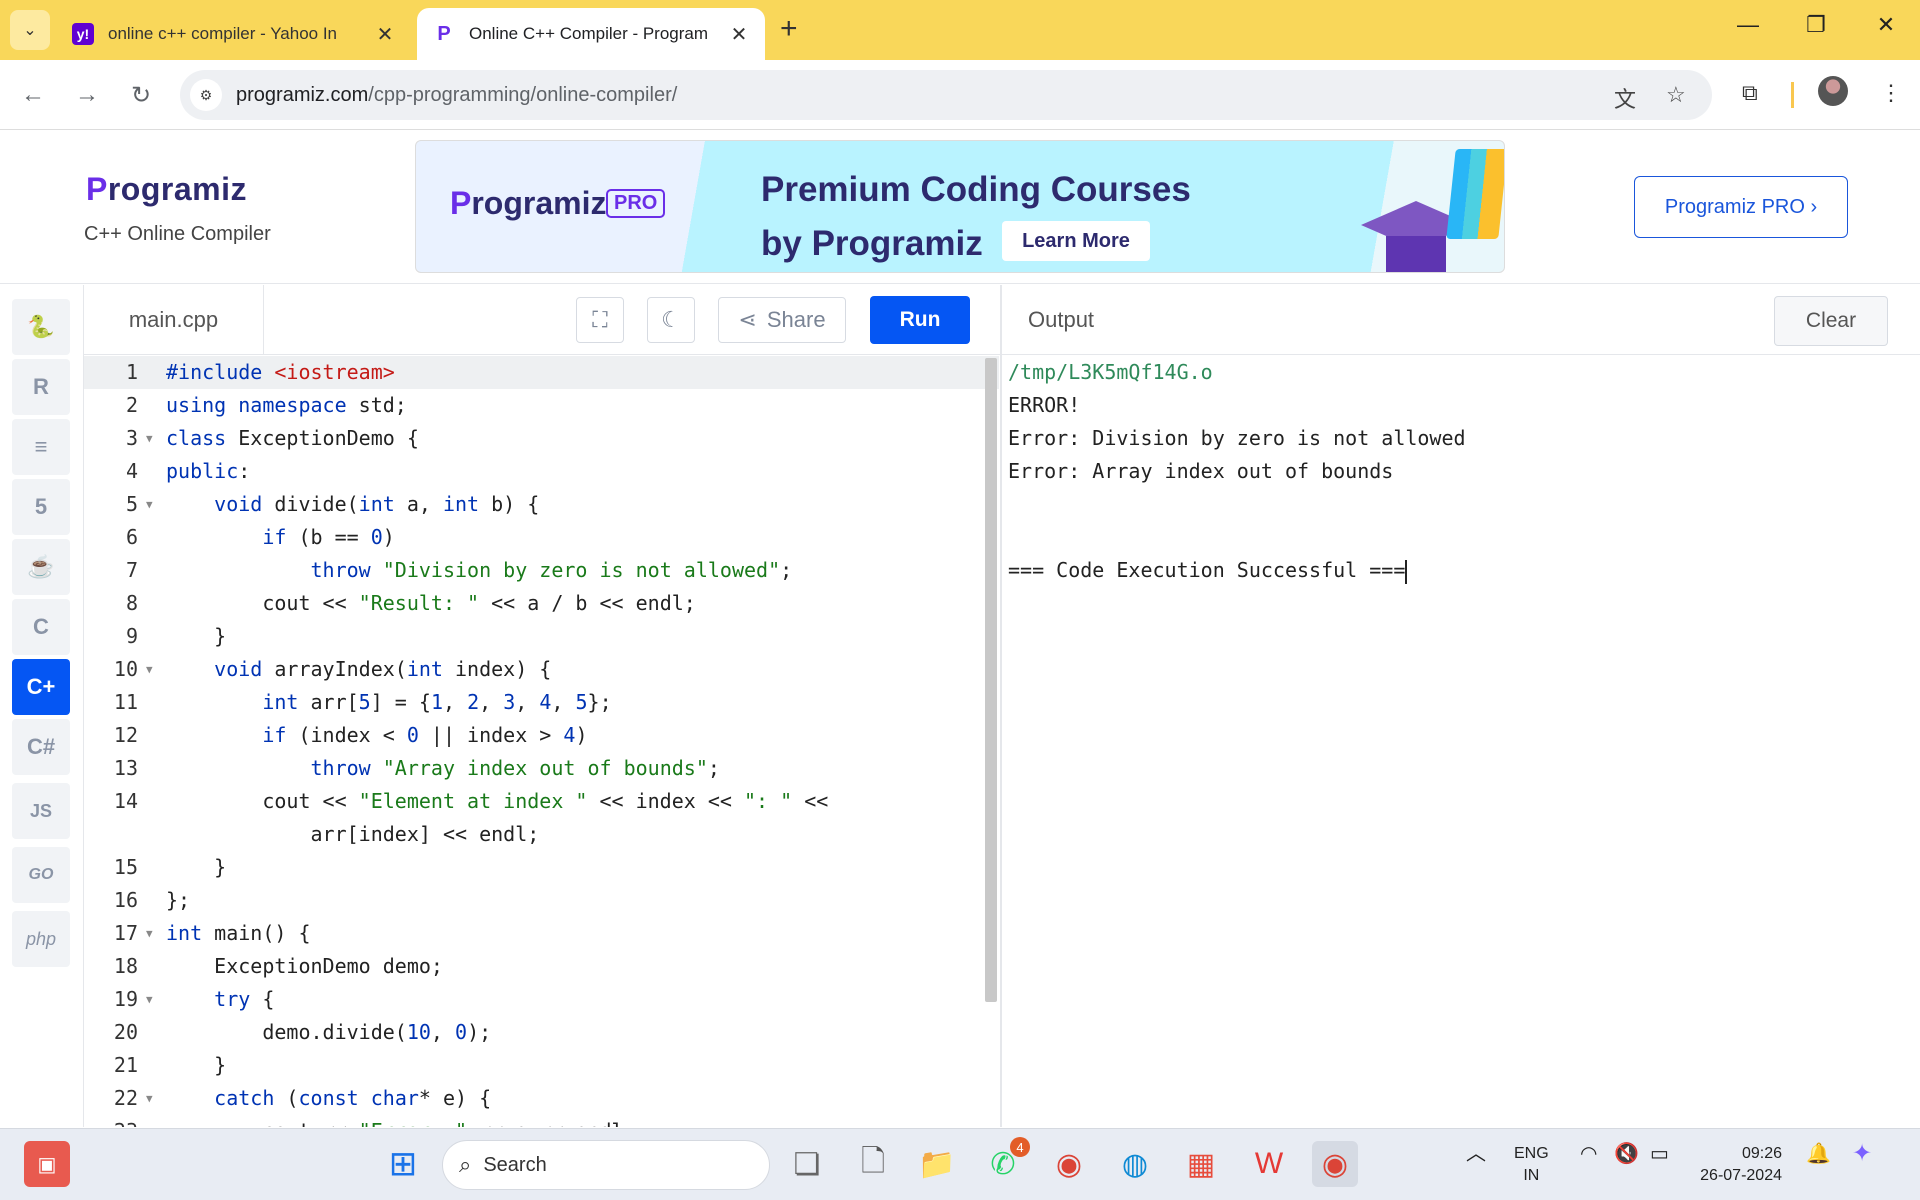  What do you see at coordinates (1269, 1164) in the screenshot?
I see `wps-office-icon: W` at bounding box center [1269, 1164].